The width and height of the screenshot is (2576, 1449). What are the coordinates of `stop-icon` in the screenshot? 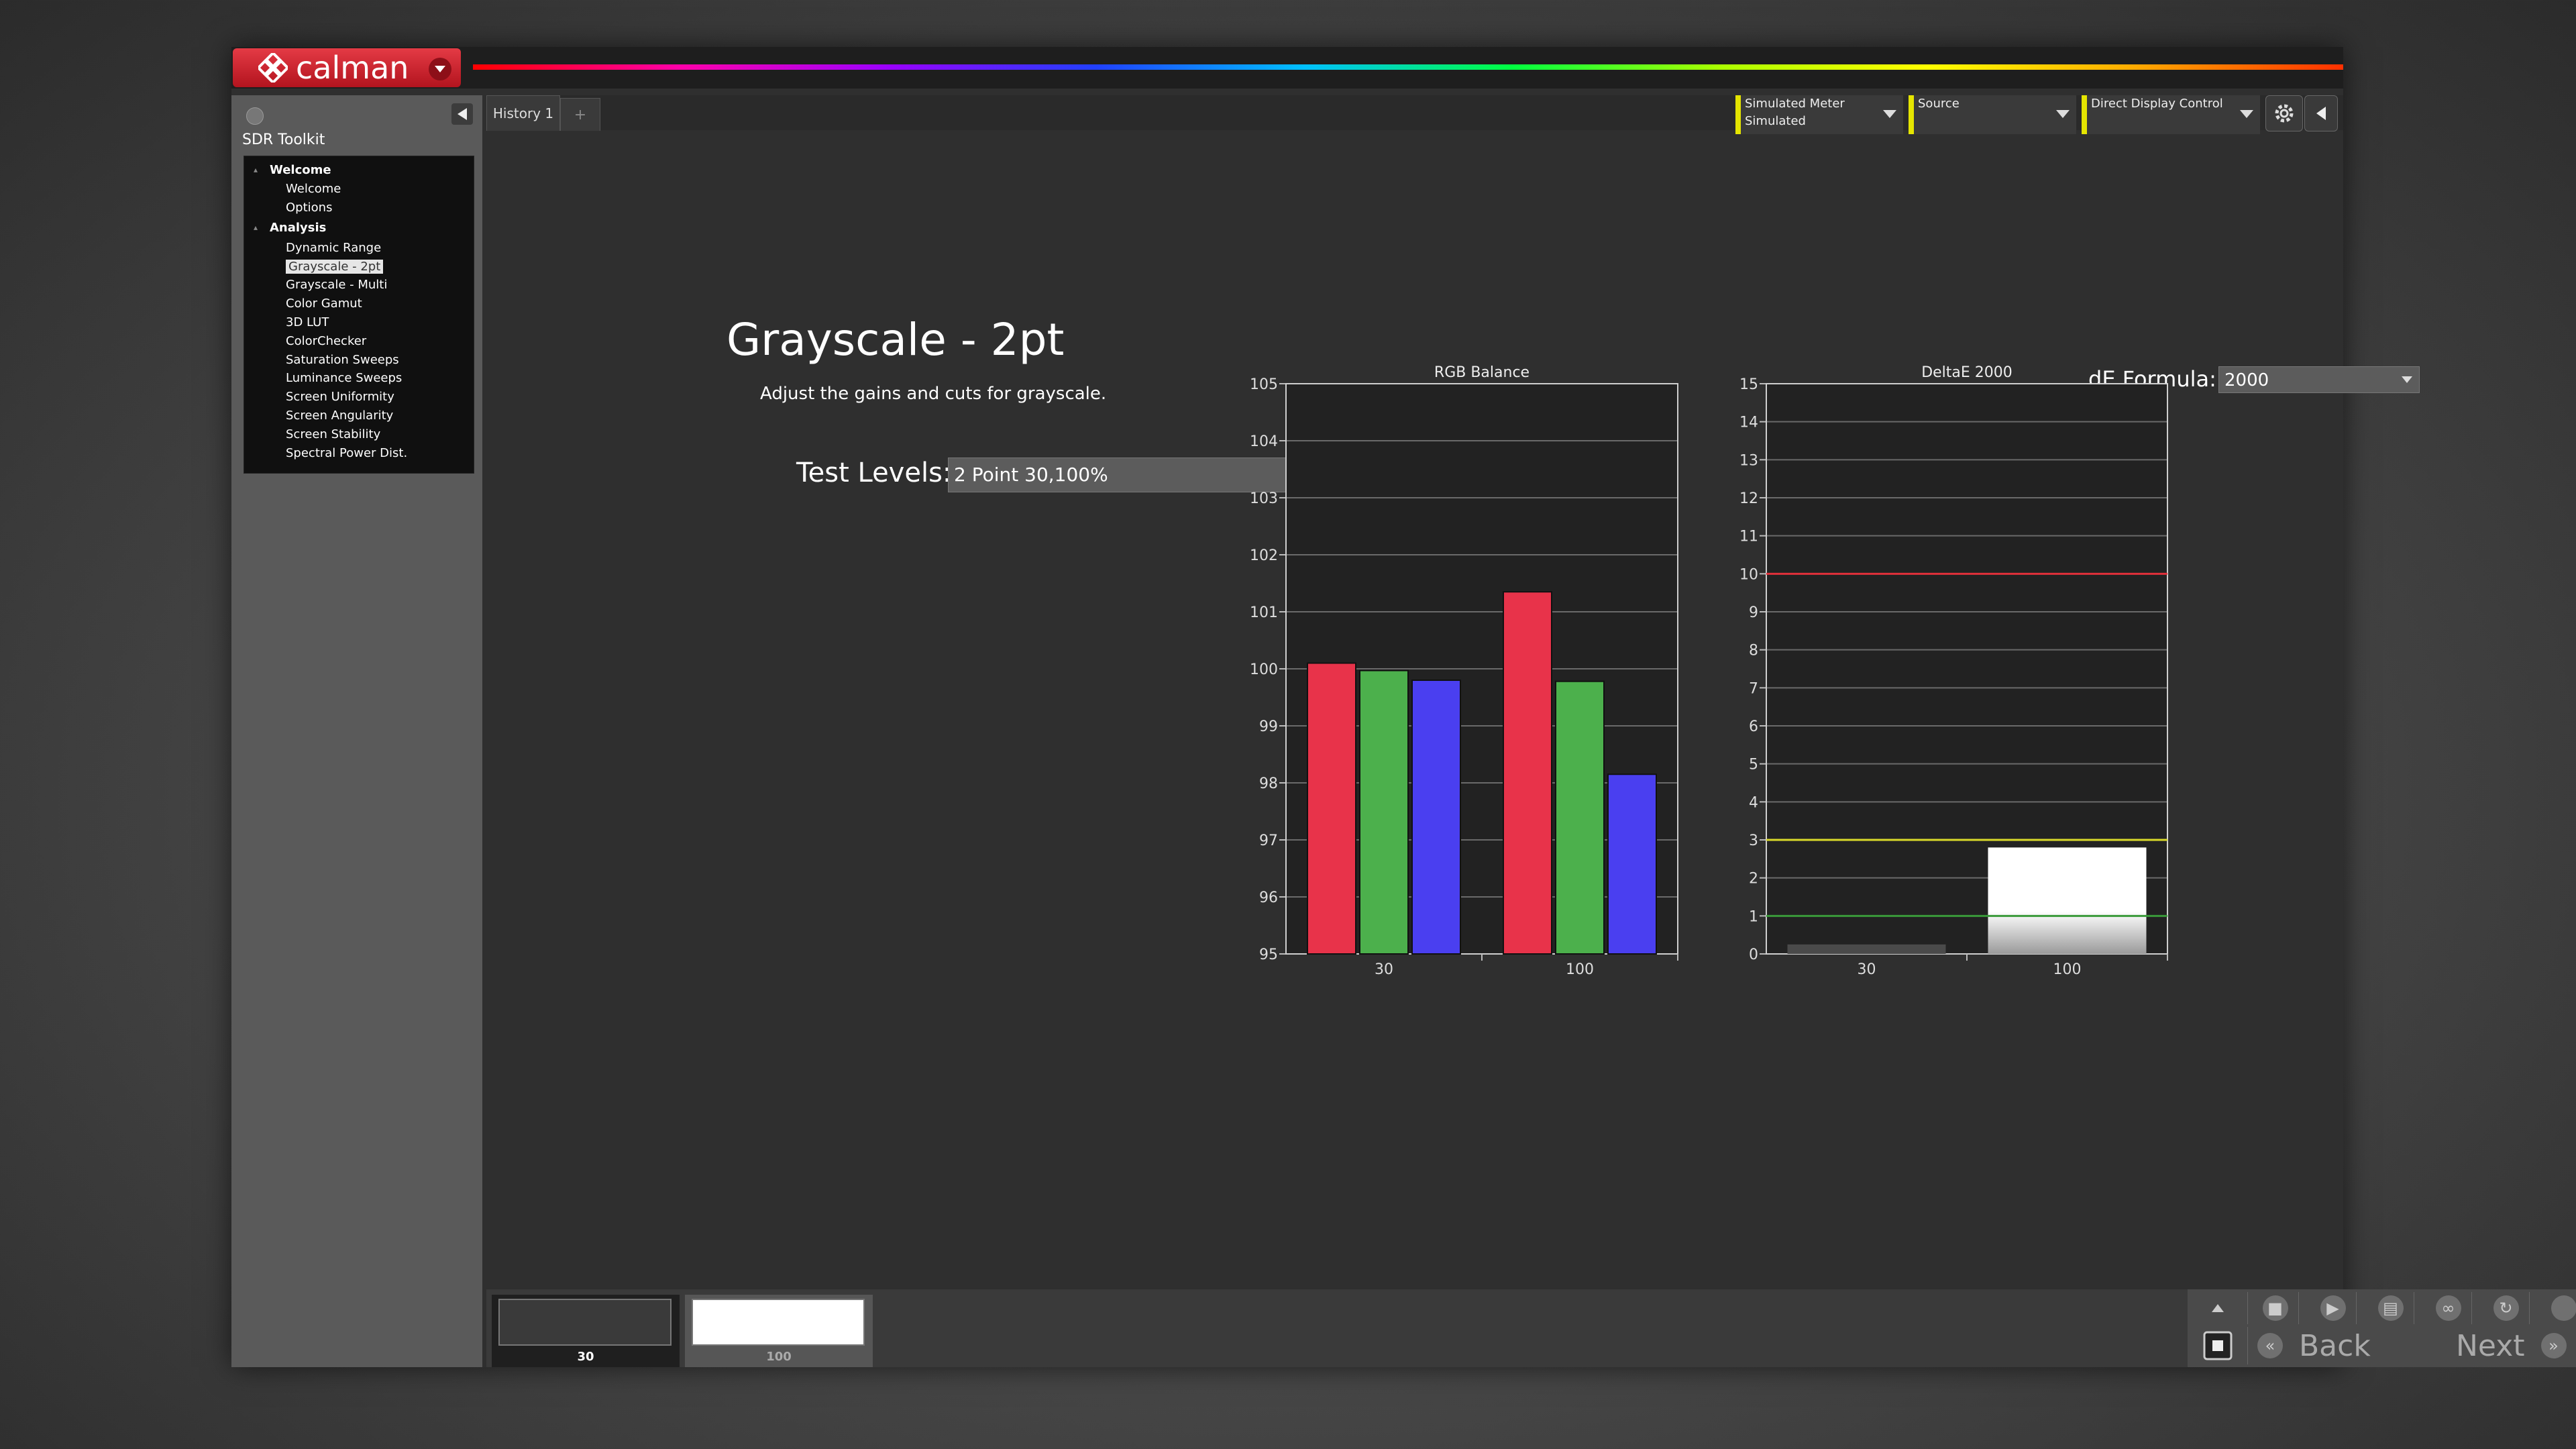 It's located at (2217, 1345).